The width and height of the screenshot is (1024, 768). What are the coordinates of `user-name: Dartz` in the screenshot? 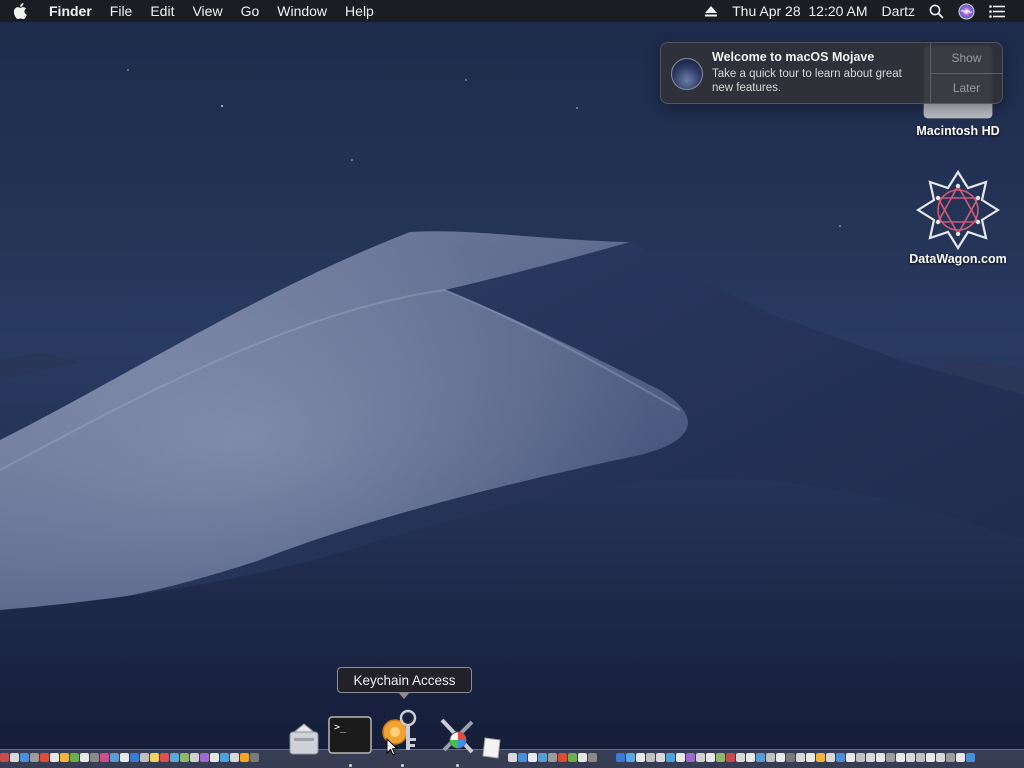 It's located at (898, 11).